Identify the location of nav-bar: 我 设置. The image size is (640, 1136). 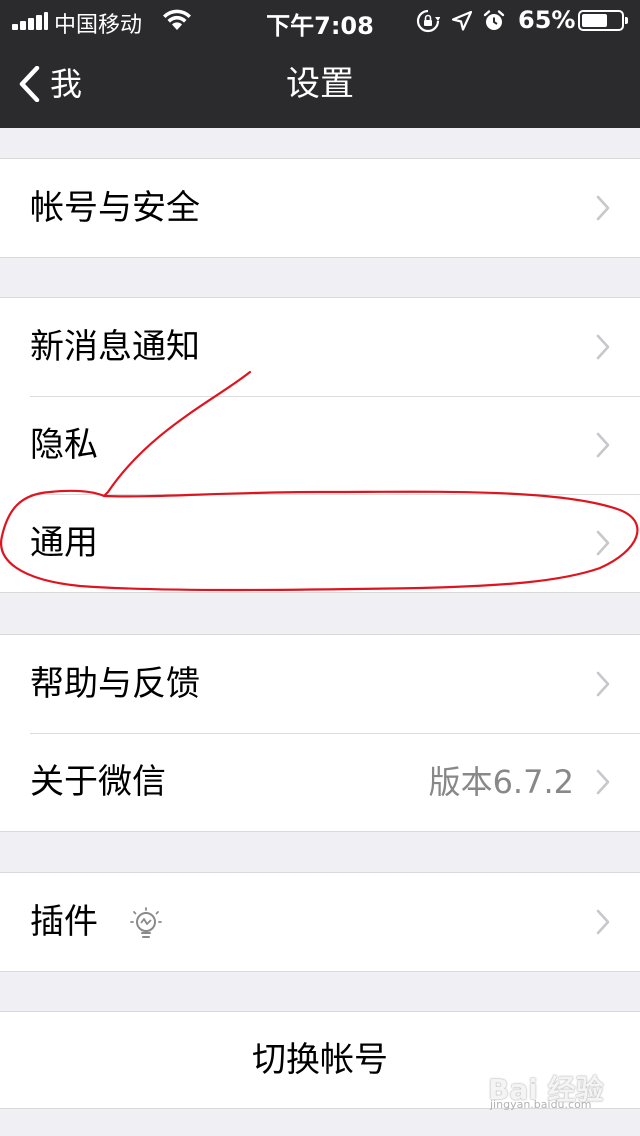
(320, 84).